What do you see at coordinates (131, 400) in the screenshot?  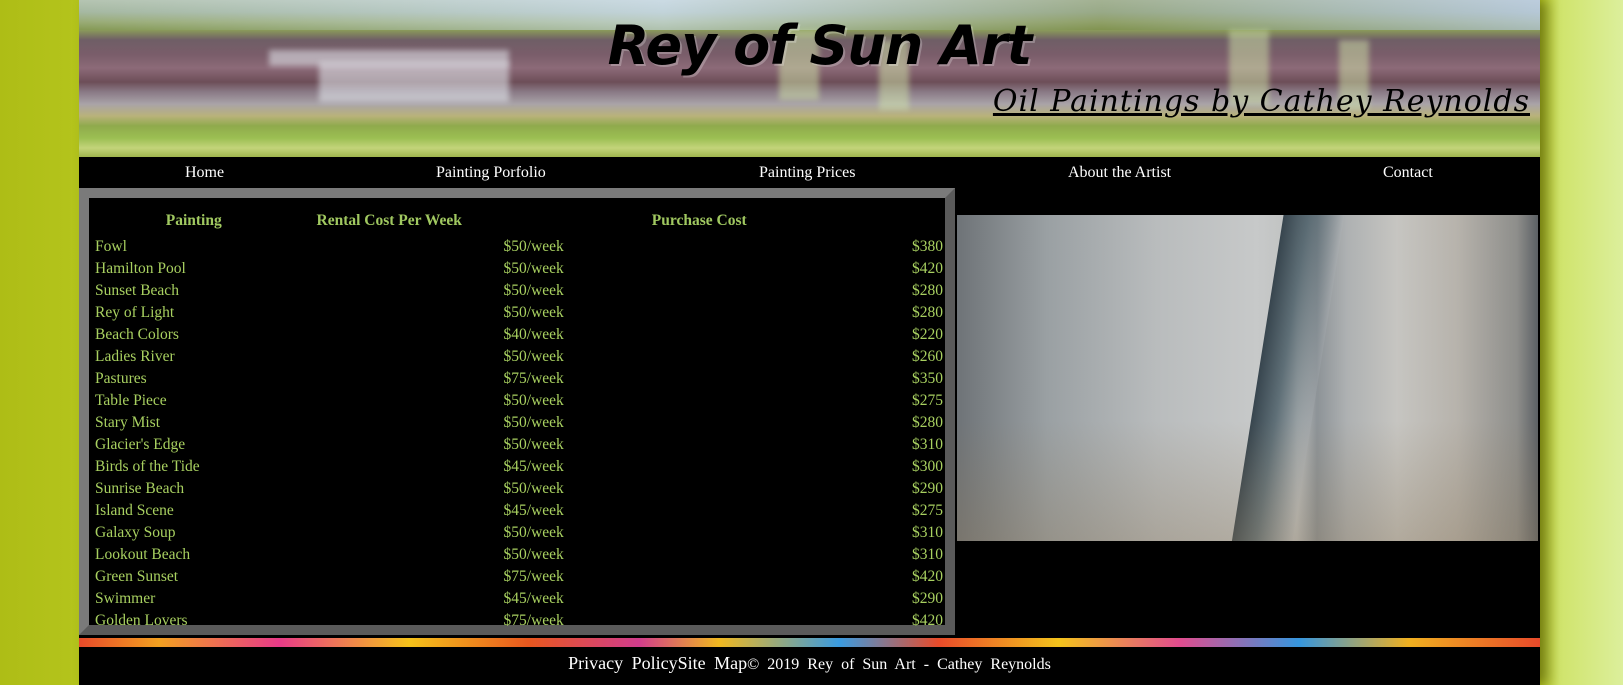 I see `painting-name: Table Piece` at bounding box center [131, 400].